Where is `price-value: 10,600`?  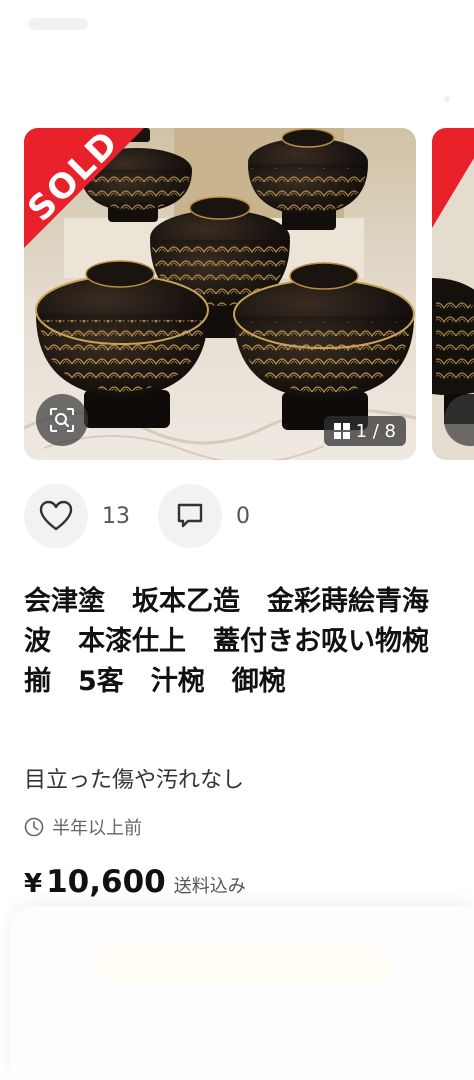
price-value: 10,600 is located at coordinates (106, 882).